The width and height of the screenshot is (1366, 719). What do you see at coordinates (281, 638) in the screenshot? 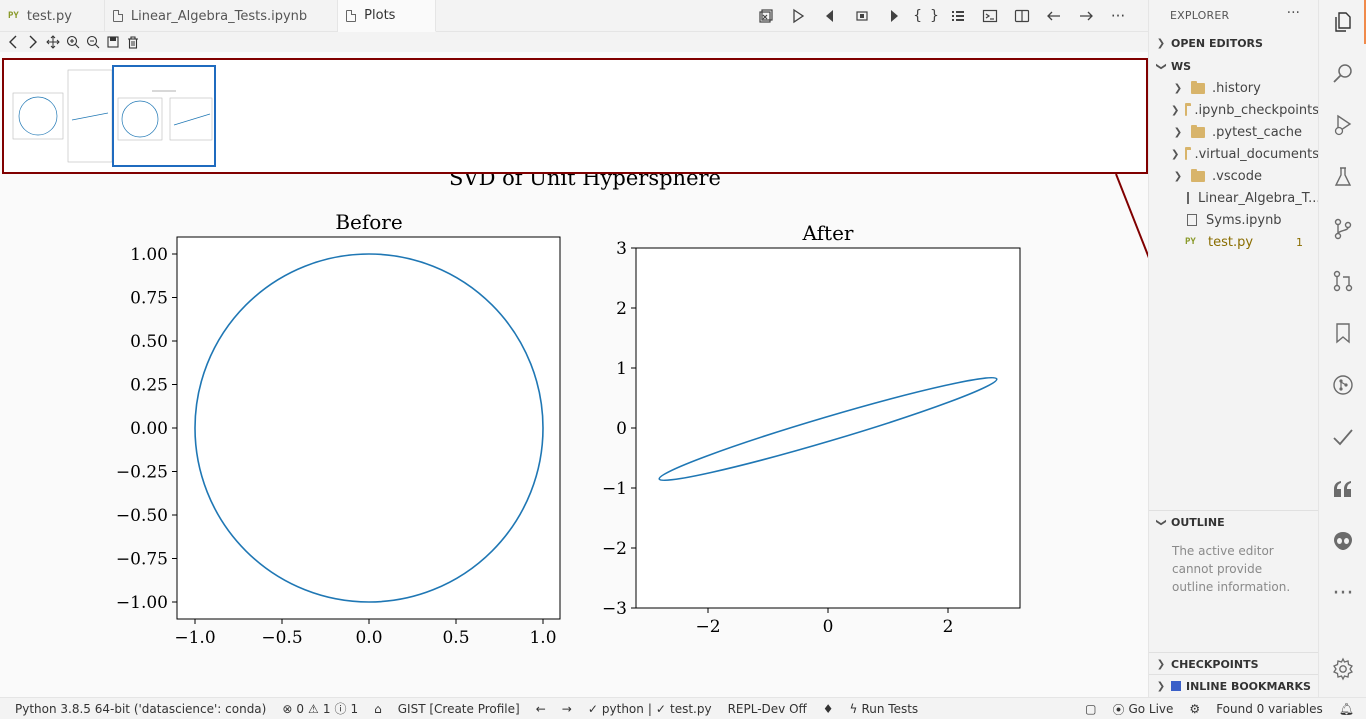
I see `x-tick-label: −0.5` at bounding box center [281, 638].